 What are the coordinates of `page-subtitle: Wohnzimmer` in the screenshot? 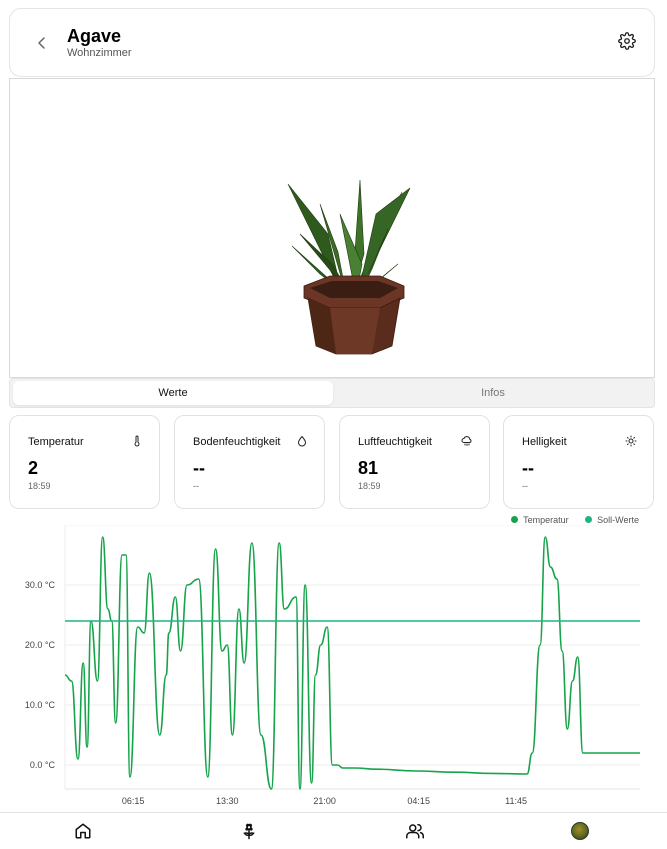 It's located at (99, 53).